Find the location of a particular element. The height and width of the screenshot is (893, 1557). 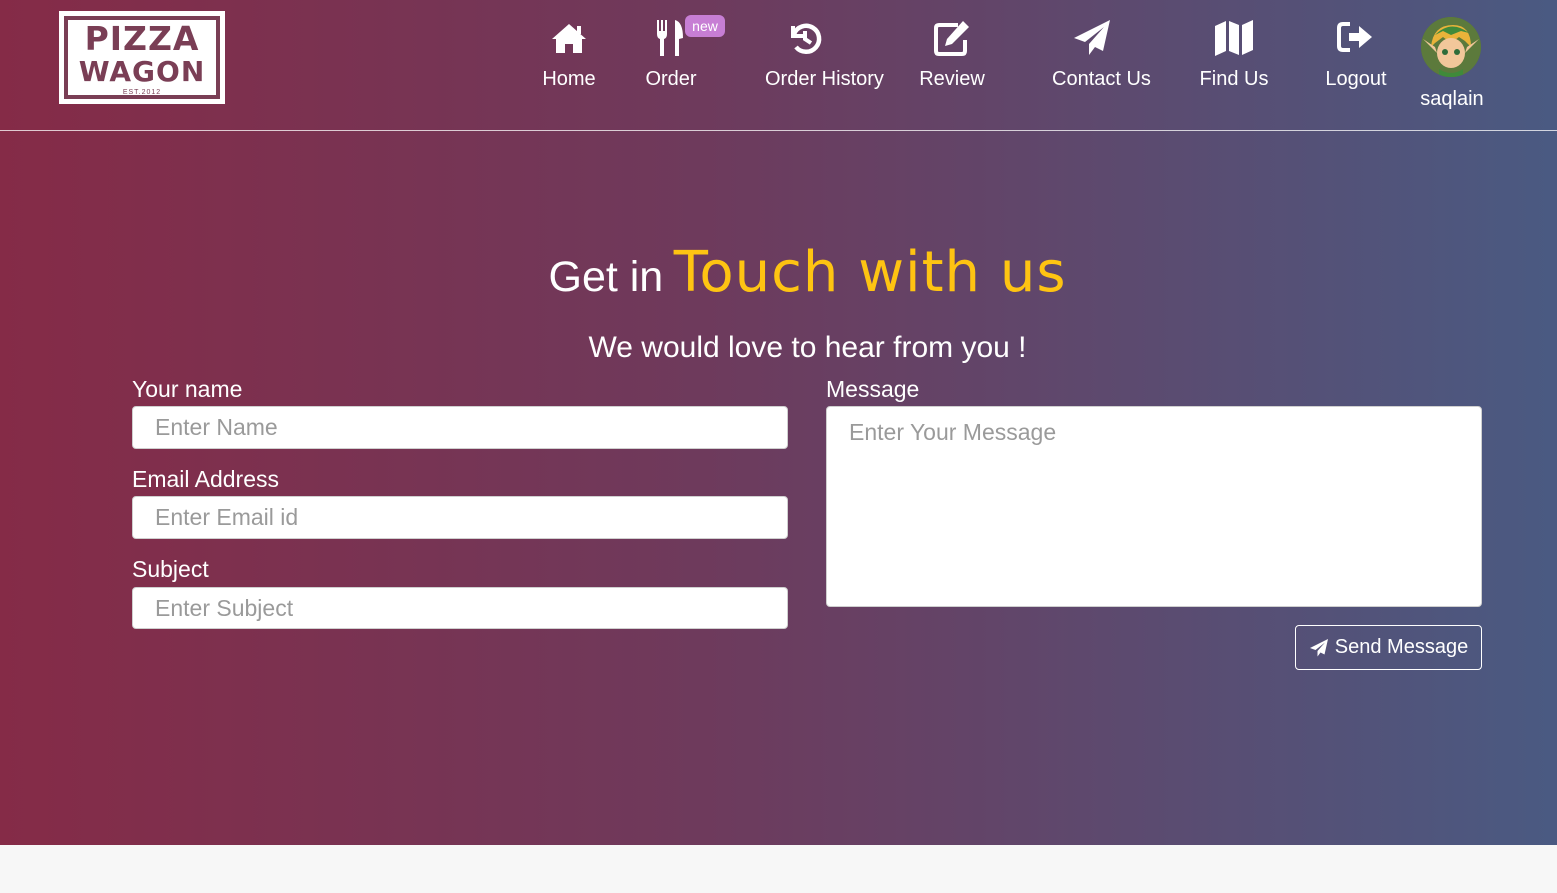

logo: PIZZA WAGON EST.2012 is located at coordinates (142, 57).